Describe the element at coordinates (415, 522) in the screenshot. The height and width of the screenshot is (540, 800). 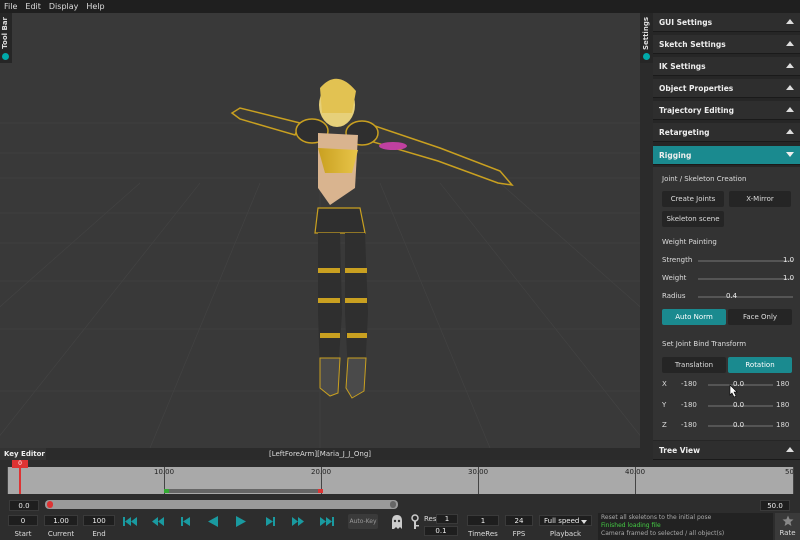
I see `key-icon` at that location.